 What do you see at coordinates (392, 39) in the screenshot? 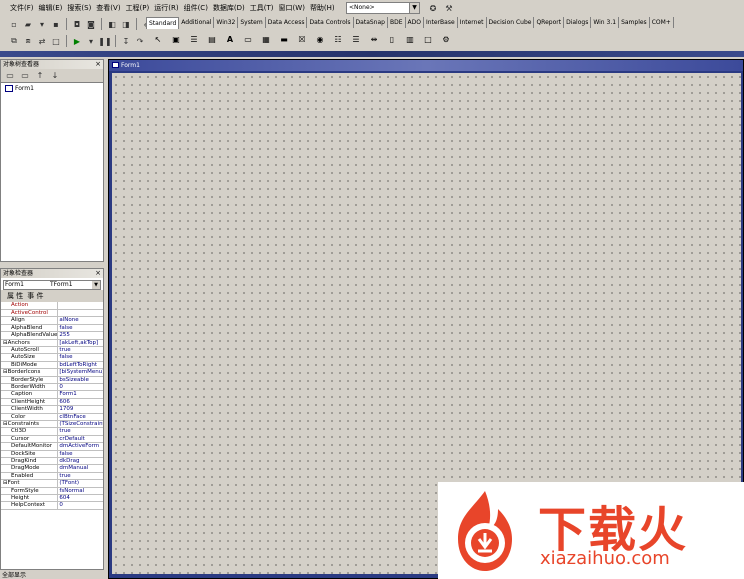
I see `groupbox-icon: ▯` at bounding box center [392, 39].